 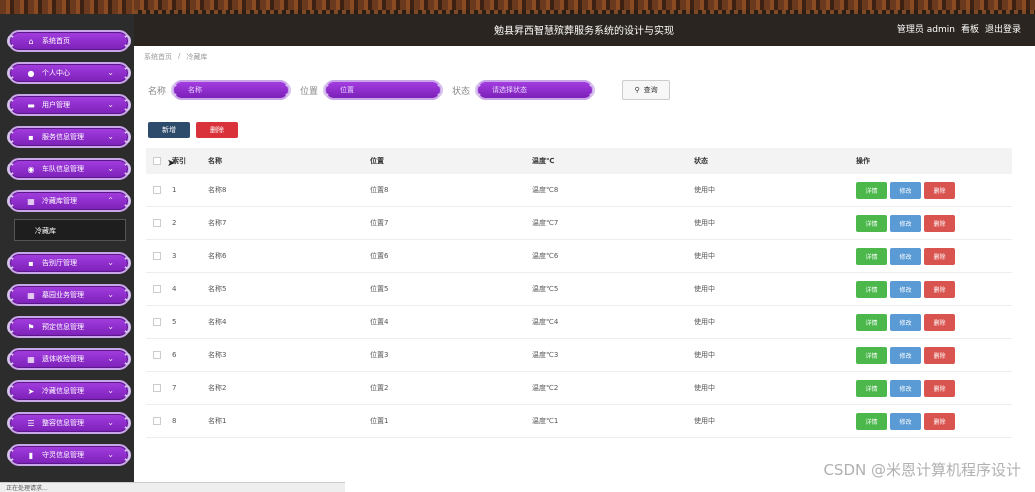 I want to click on sidebar-item-cold-info: ➤ 冷藏信息管理 ⌄, so click(x=69, y=391).